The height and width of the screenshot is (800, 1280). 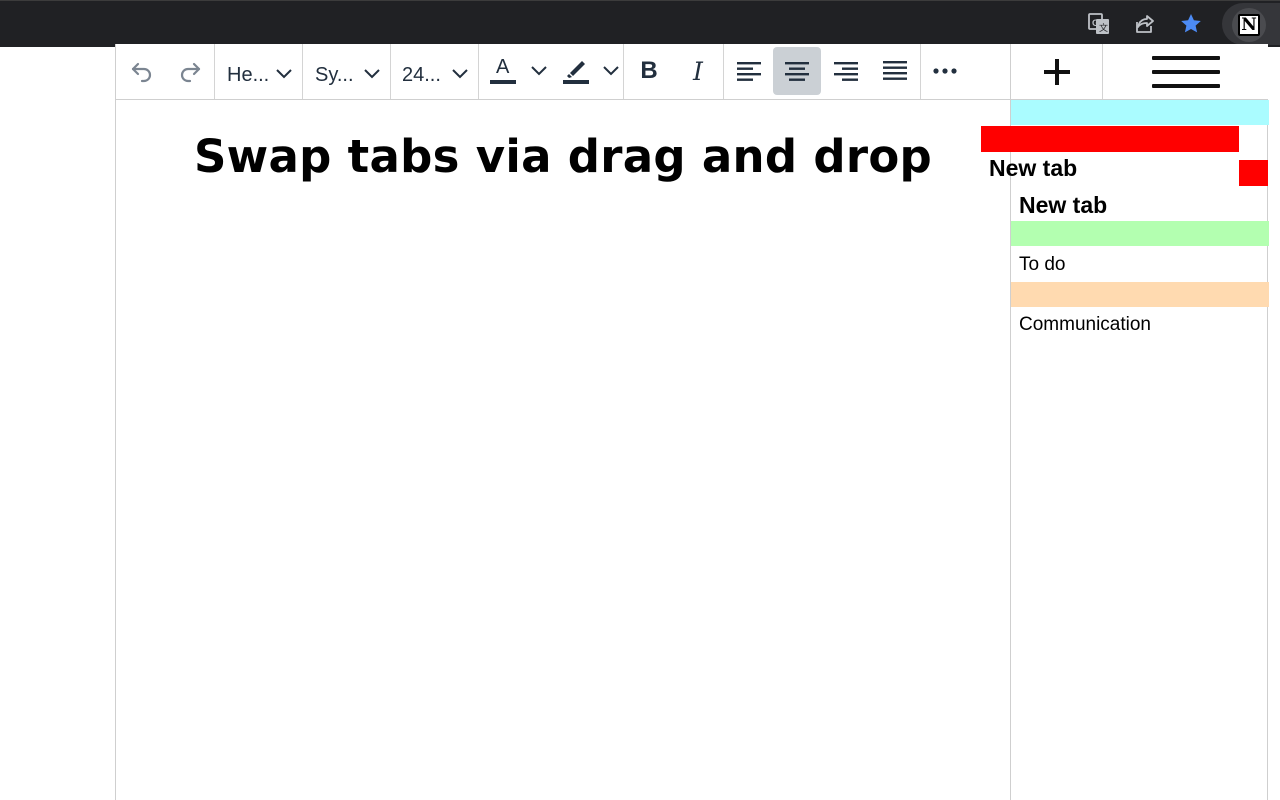 I want to click on notion-icon: N, so click(x=1249, y=25).